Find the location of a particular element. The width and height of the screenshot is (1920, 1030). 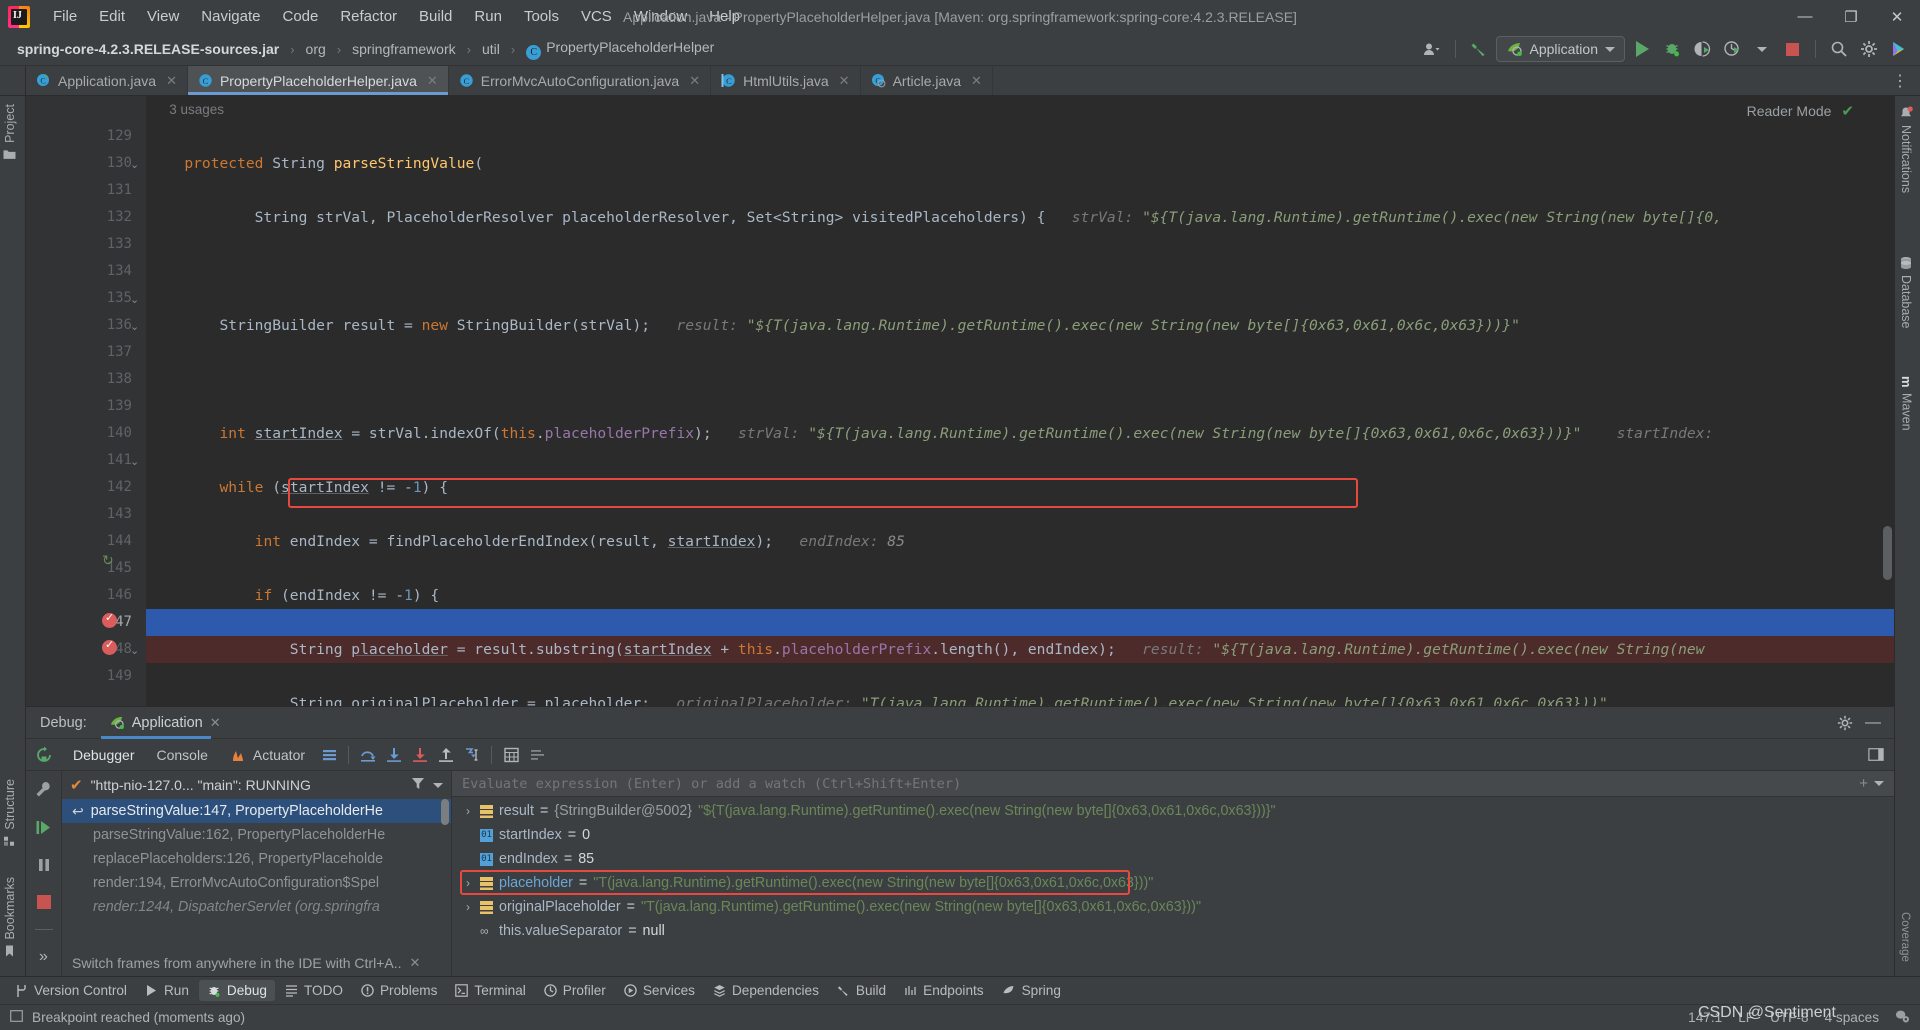

search-icon is located at coordinates (1839, 49).